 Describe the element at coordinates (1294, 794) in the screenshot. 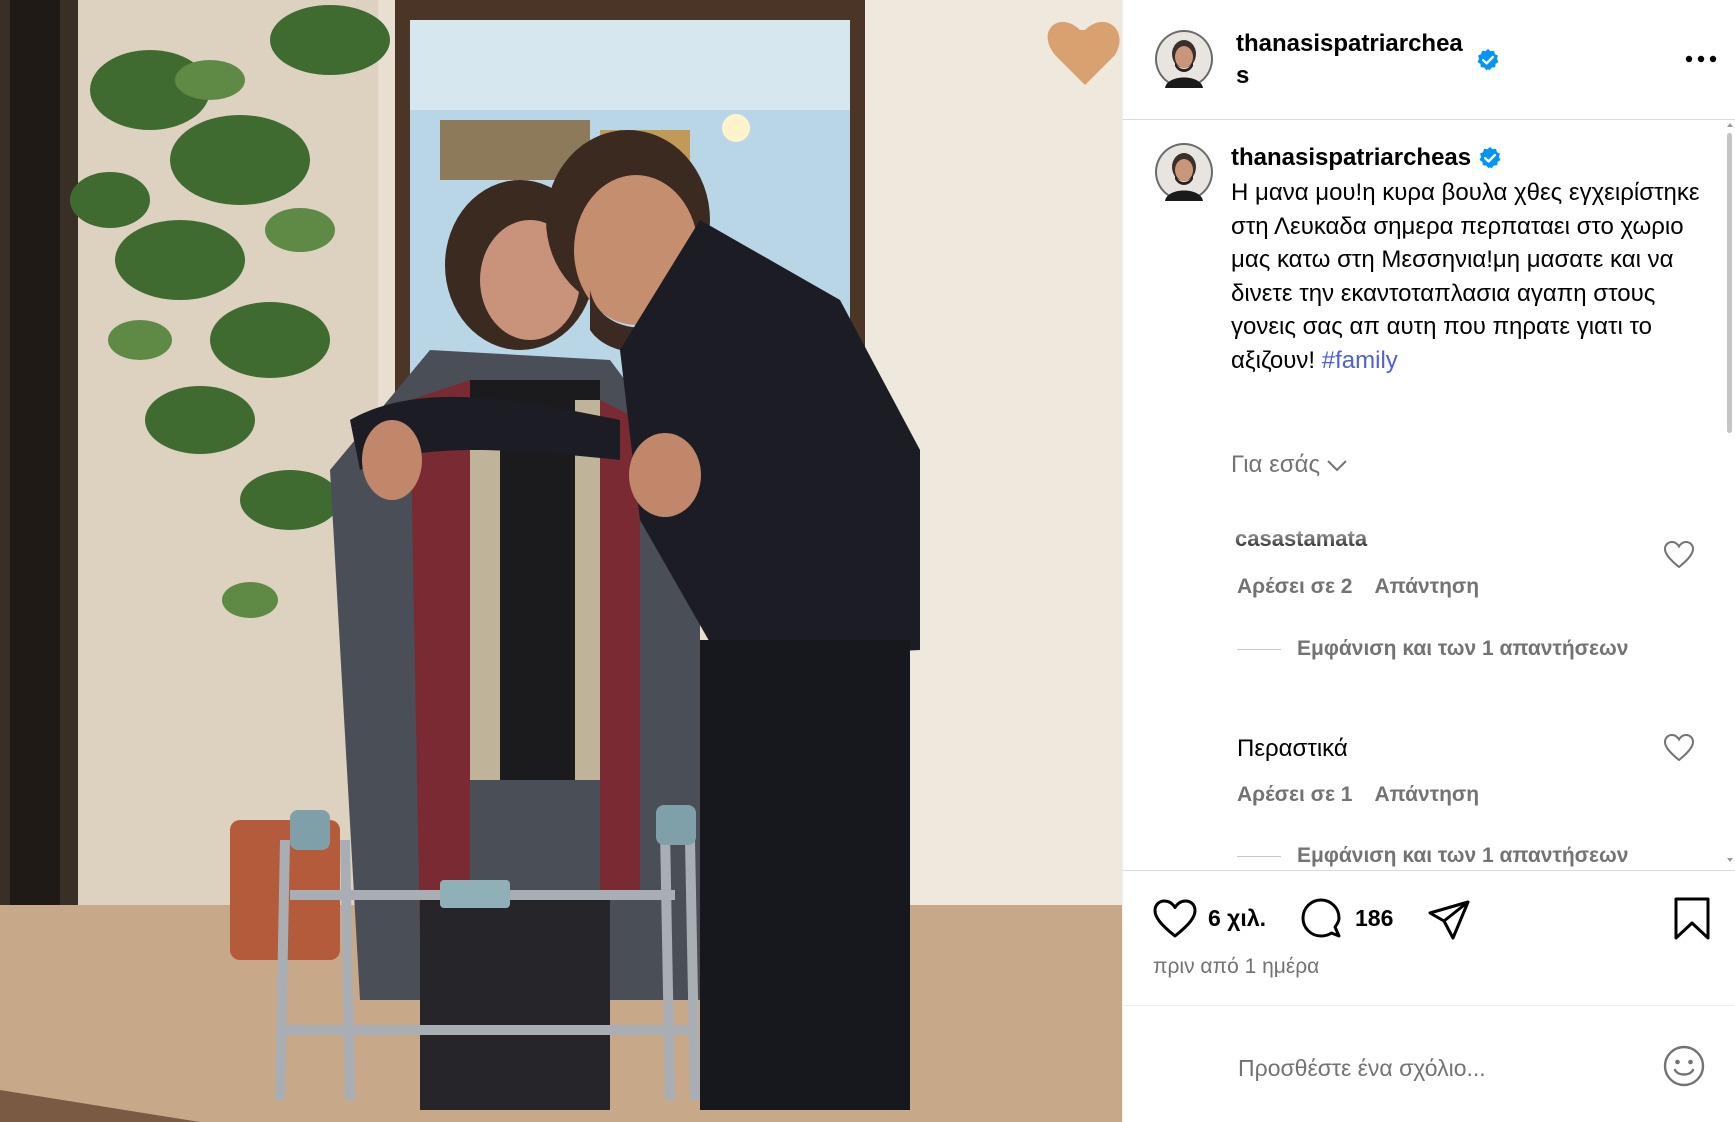

I see `comment-likes: Αρέσει σε 1` at that location.